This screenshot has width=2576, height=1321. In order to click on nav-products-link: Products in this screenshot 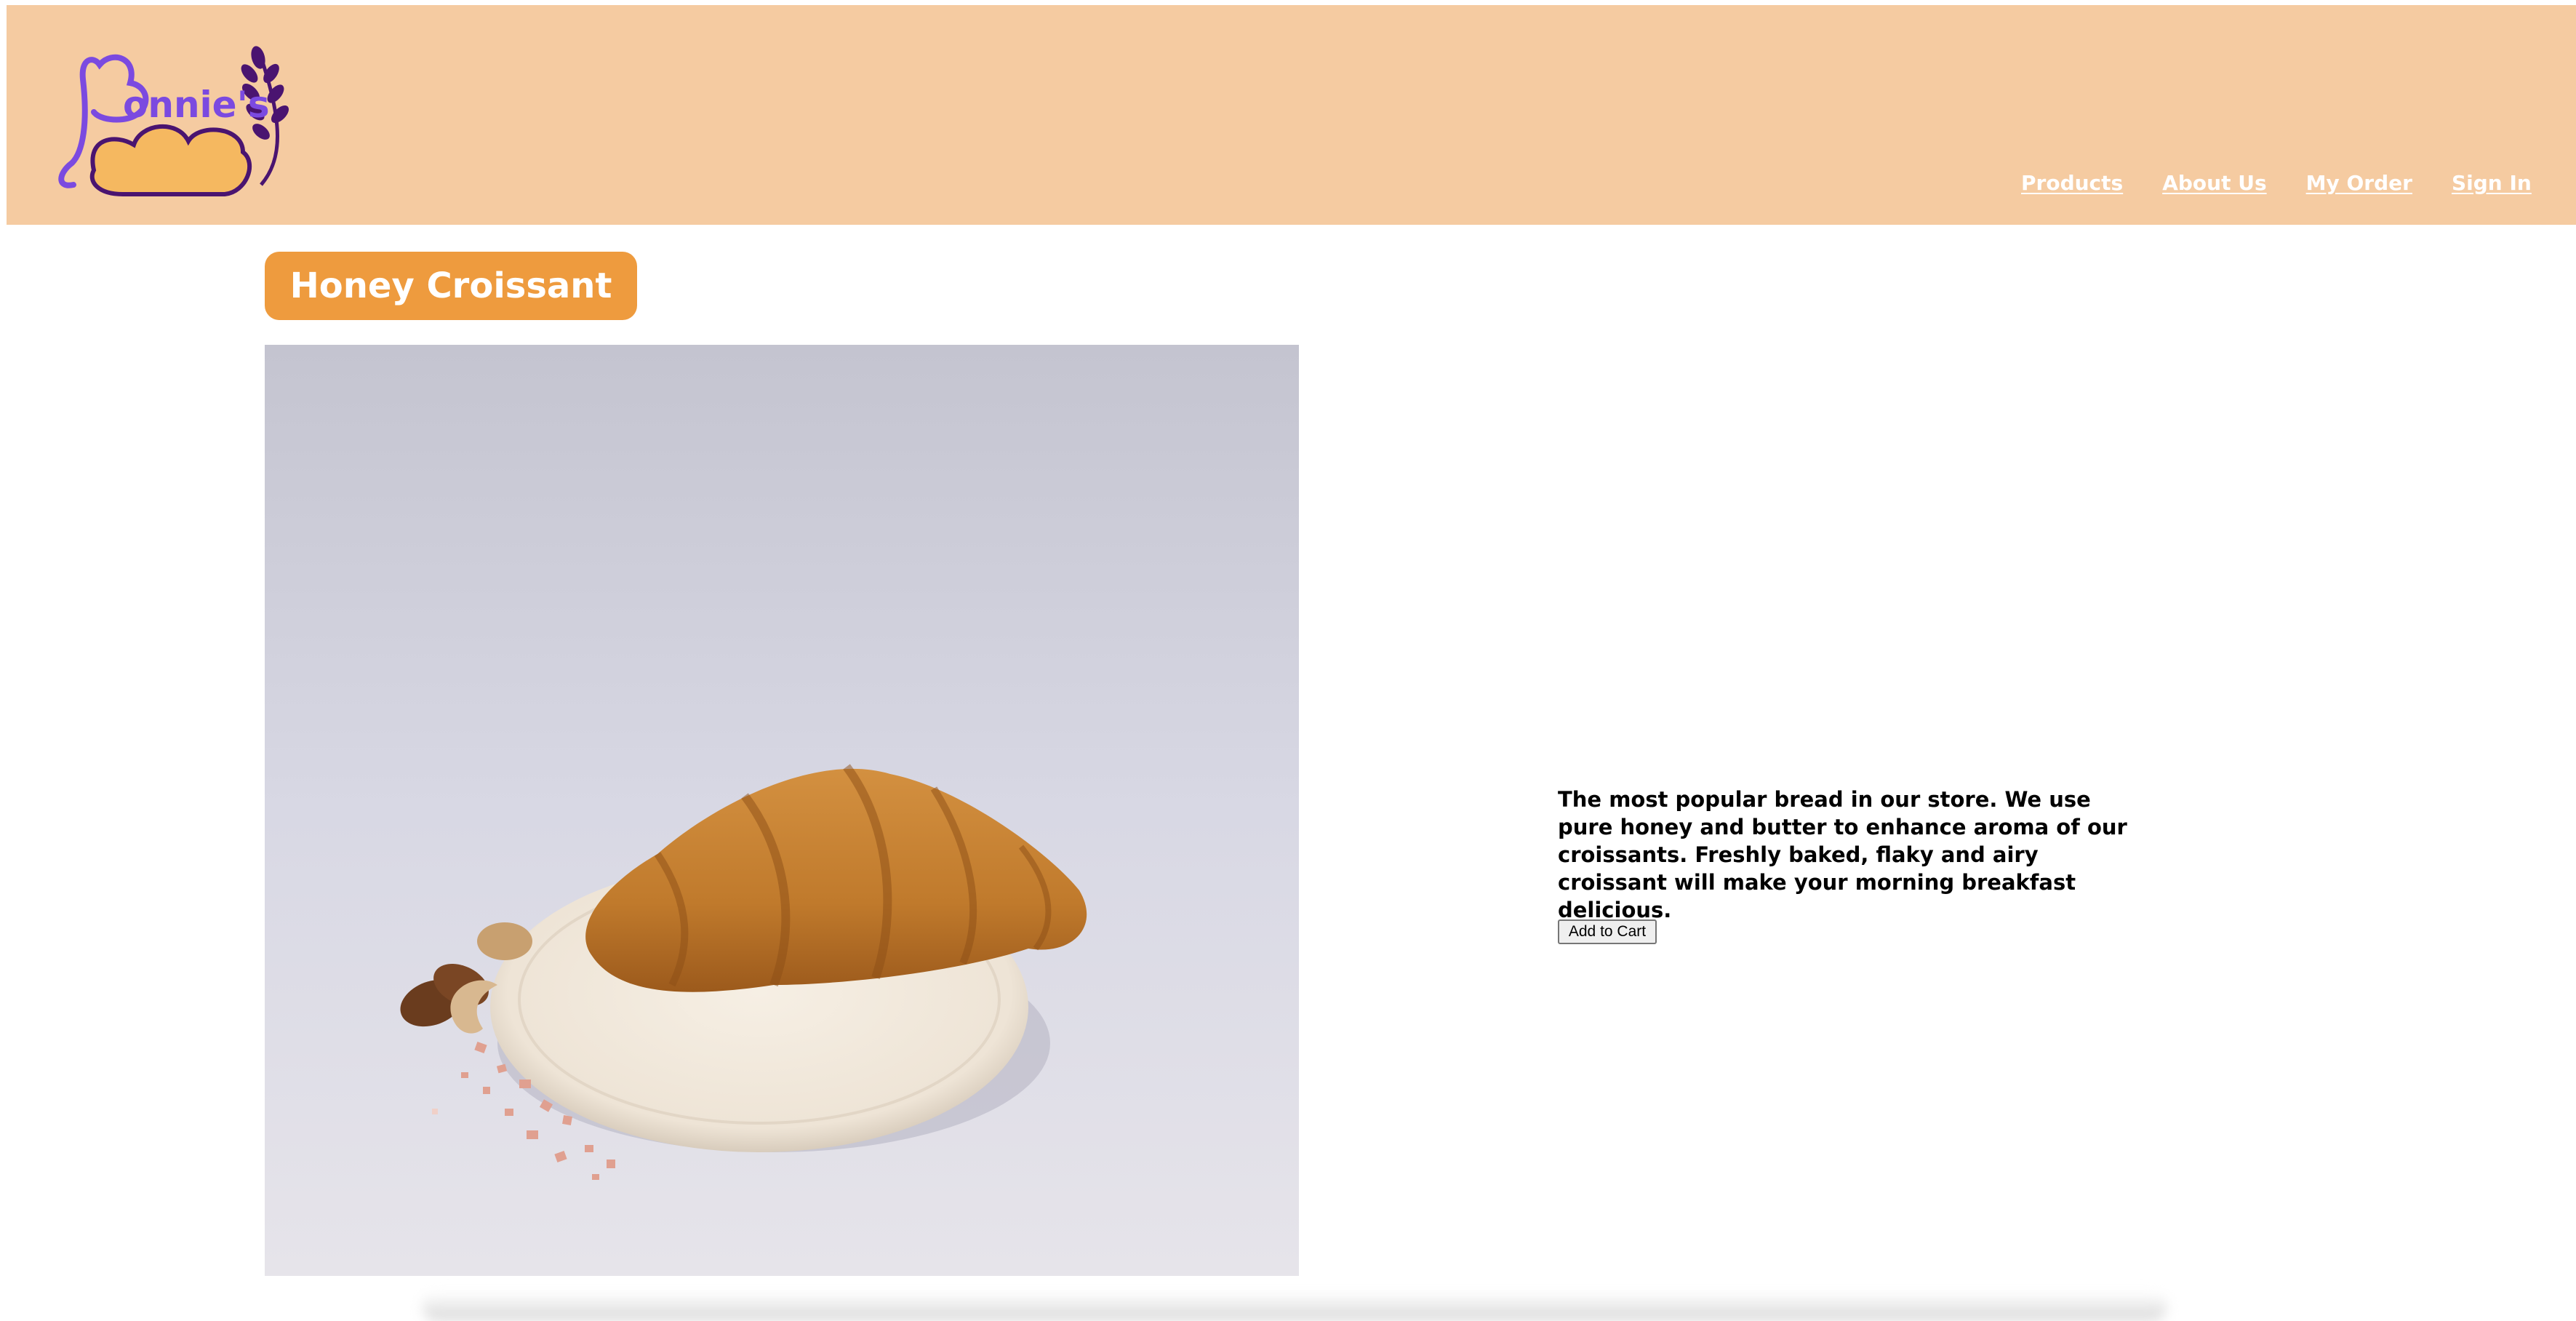, I will do `click(2072, 183)`.